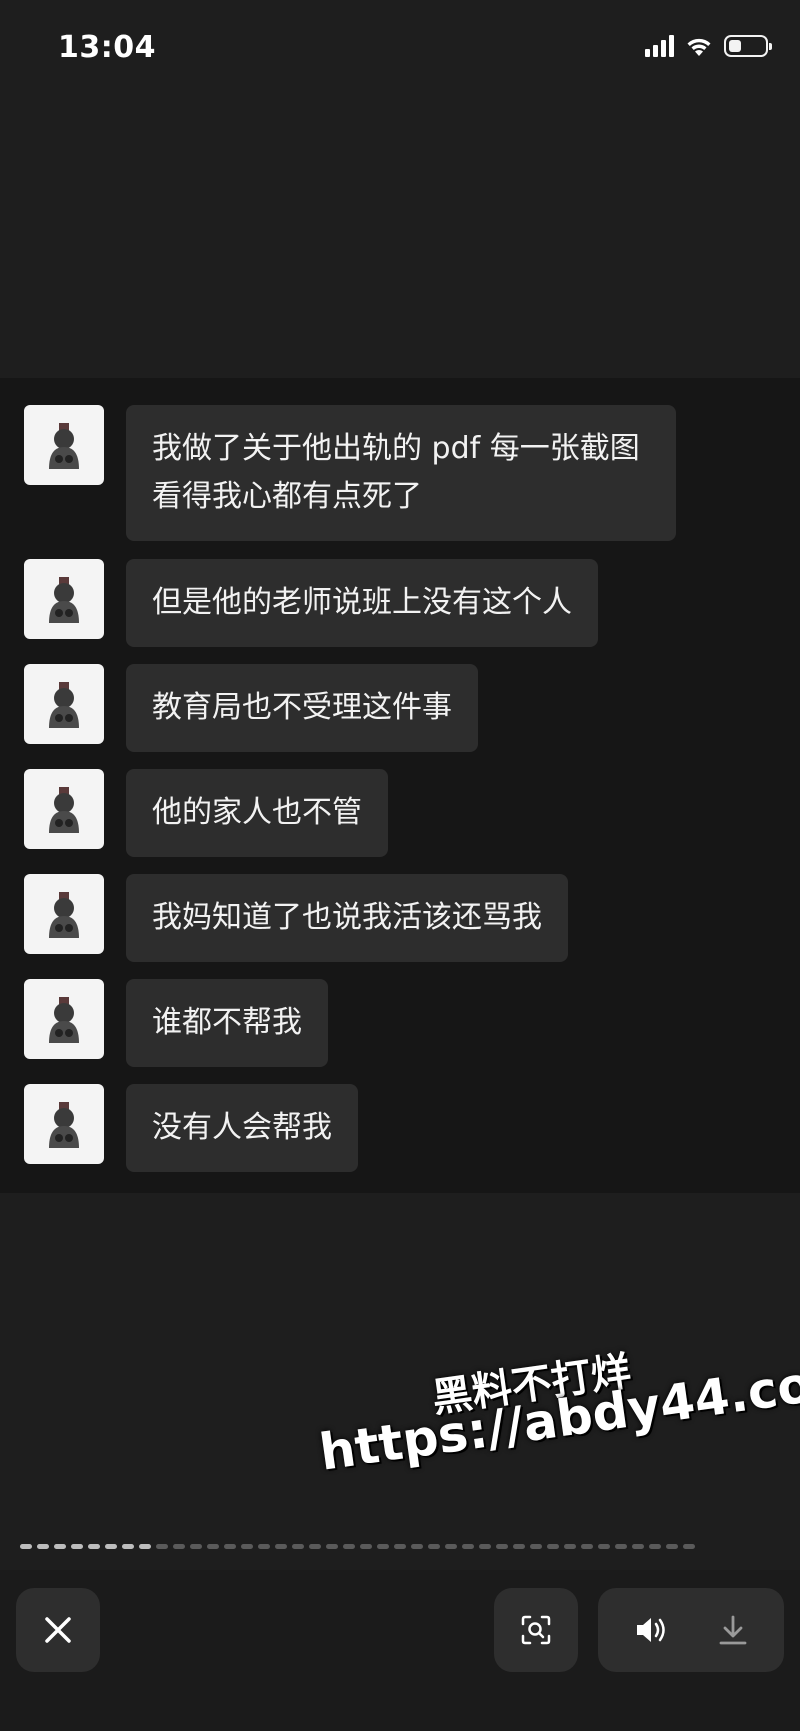  I want to click on volume-icon, so click(652, 1630).